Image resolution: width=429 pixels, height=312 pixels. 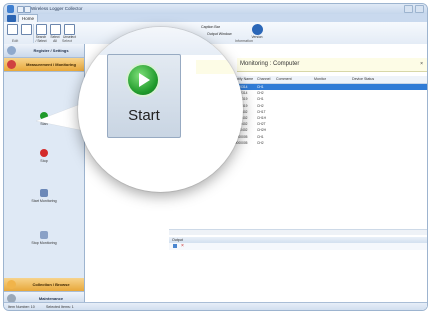 I want to click on zoomed-start-button: Start, so click(x=144, y=96).